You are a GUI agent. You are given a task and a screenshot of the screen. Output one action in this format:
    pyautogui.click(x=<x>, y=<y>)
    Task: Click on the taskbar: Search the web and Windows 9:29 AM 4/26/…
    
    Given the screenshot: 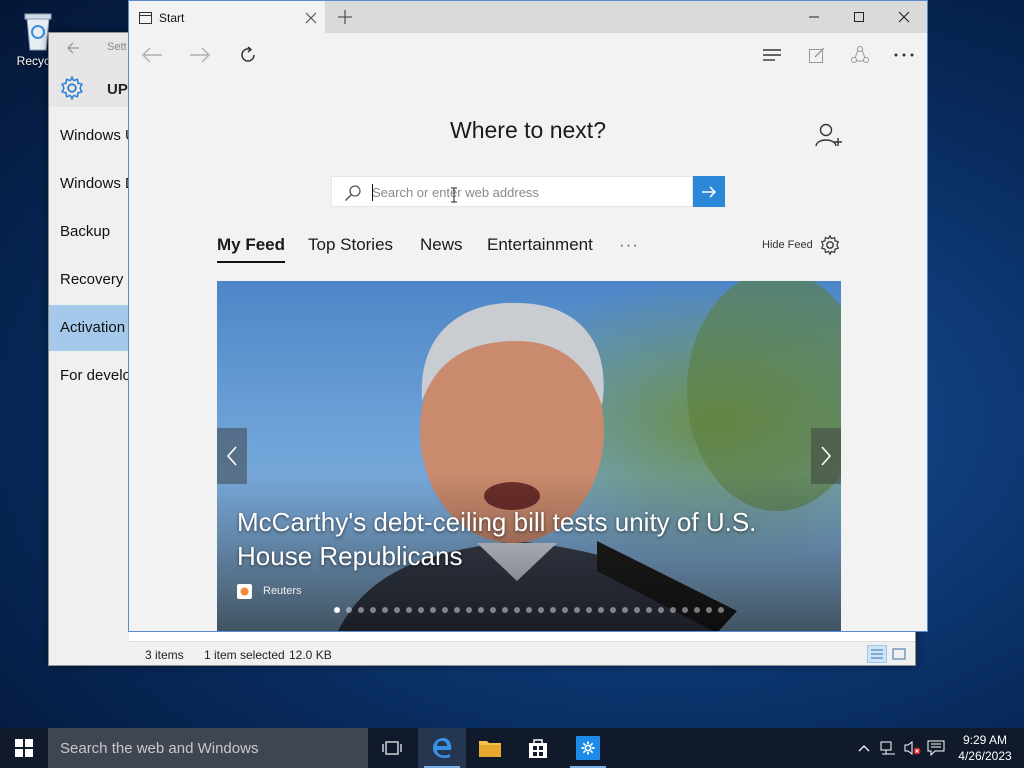 What is the action you would take?
    pyautogui.click(x=512, y=748)
    